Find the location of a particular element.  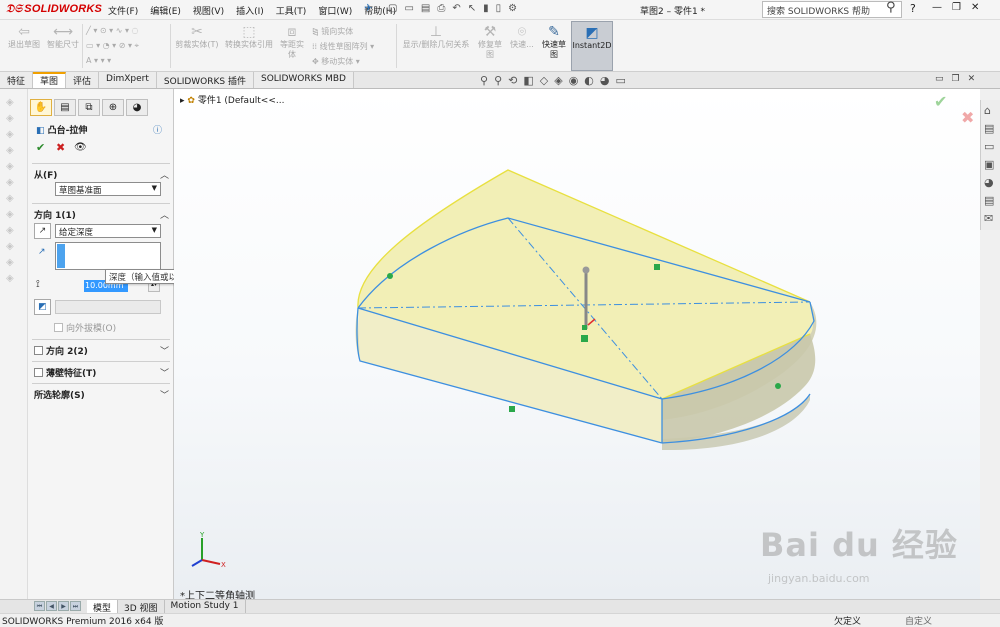

edit-appearance-icon: ◐ is located at coordinates (589, 80).